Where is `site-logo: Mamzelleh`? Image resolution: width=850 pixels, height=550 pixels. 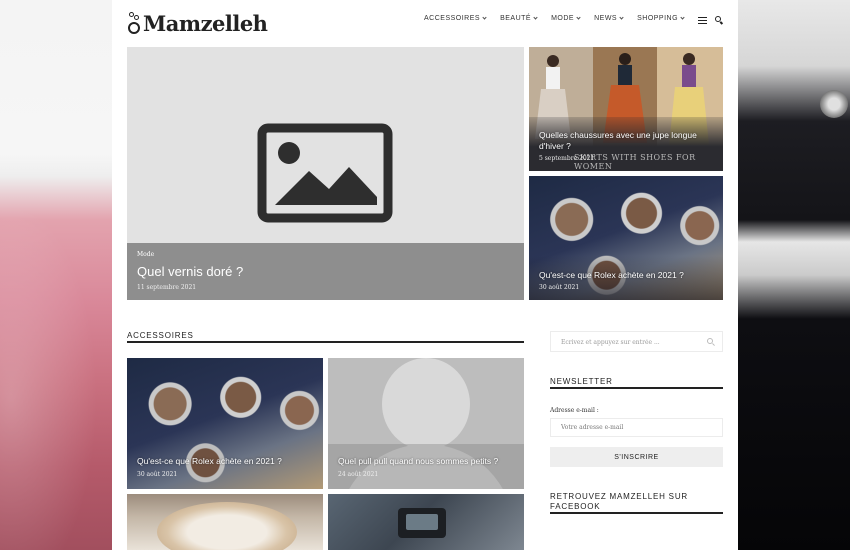 site-logo: Mamzelleh is located at coordinates (198, 22).